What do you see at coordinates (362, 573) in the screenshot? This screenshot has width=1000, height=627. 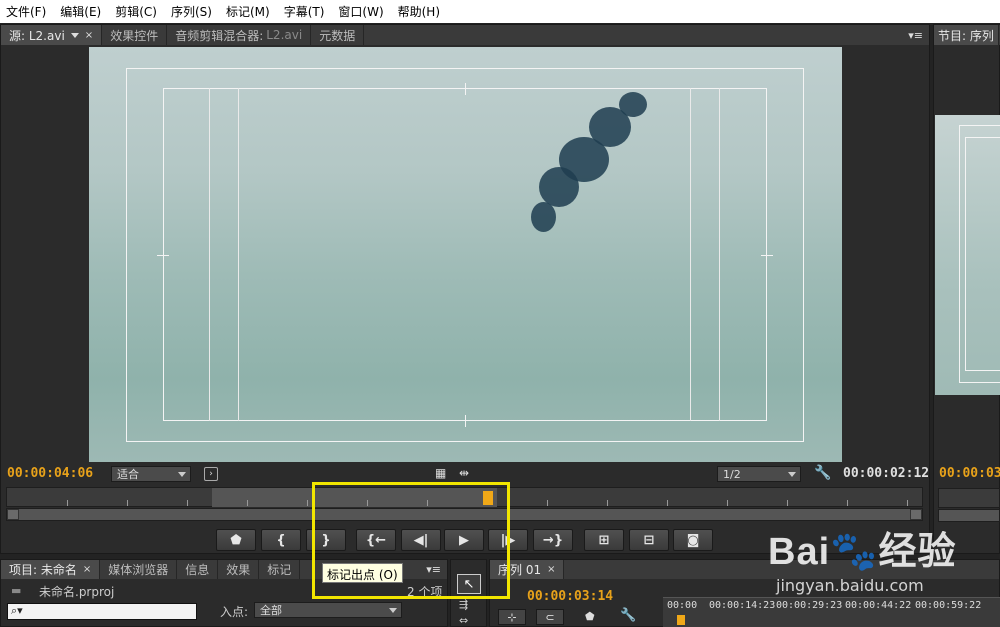 I see `mark-out-tooltip: 标记出点 (O)` at bounding box center [362, 573].